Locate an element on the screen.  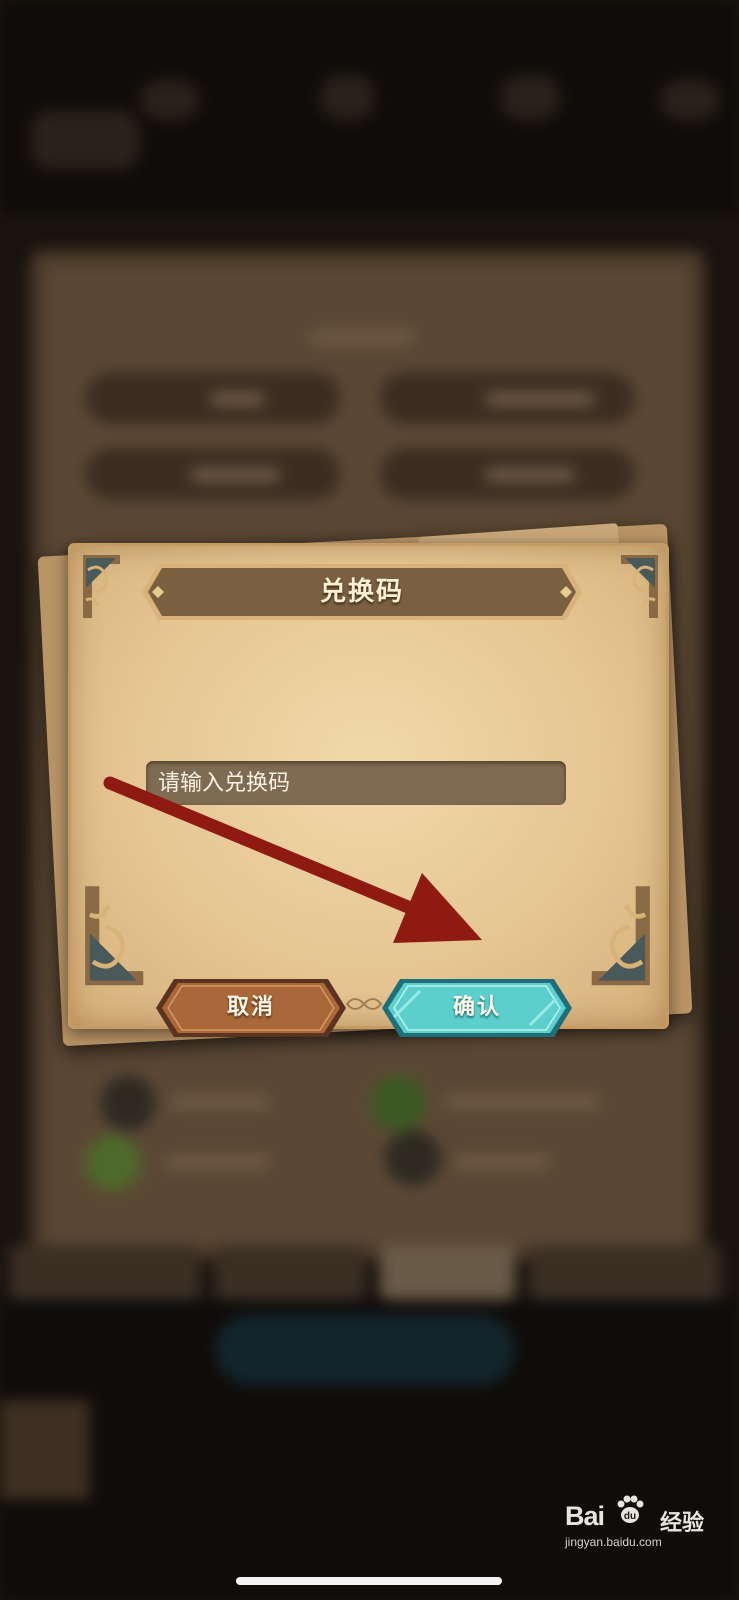
bg-tab-active is located at coordinates (447, 1272).